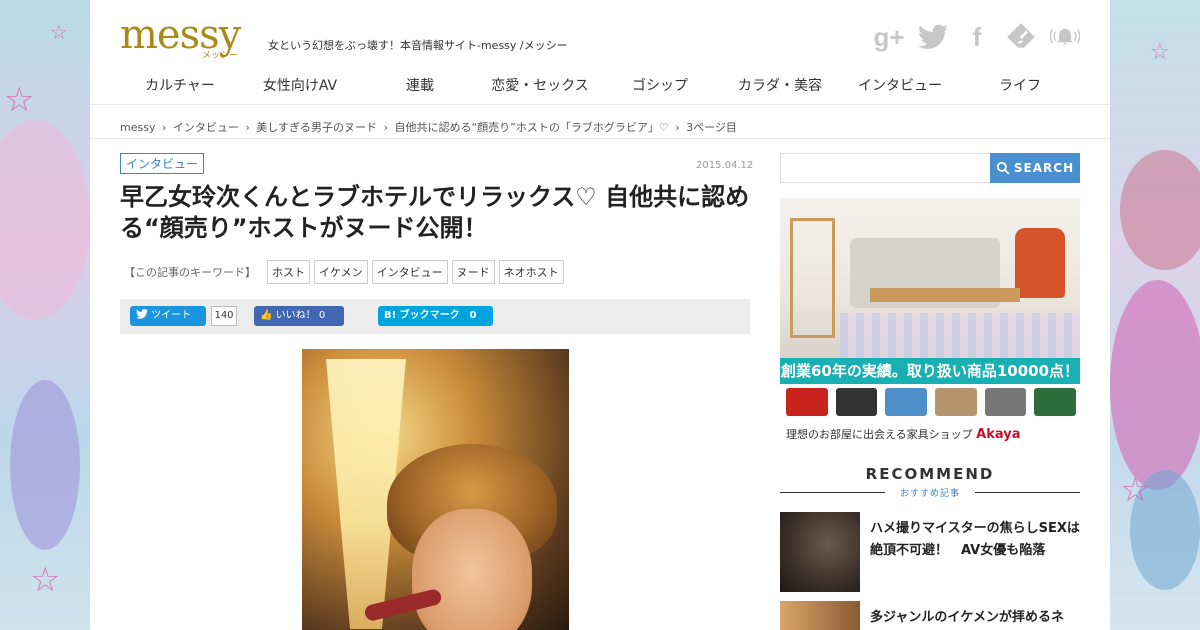 The height and width of the screenshot is (630, 1200). Describe the element at coordinates (1040, 263) in the screenshot. I see `ad-chair` at that location.